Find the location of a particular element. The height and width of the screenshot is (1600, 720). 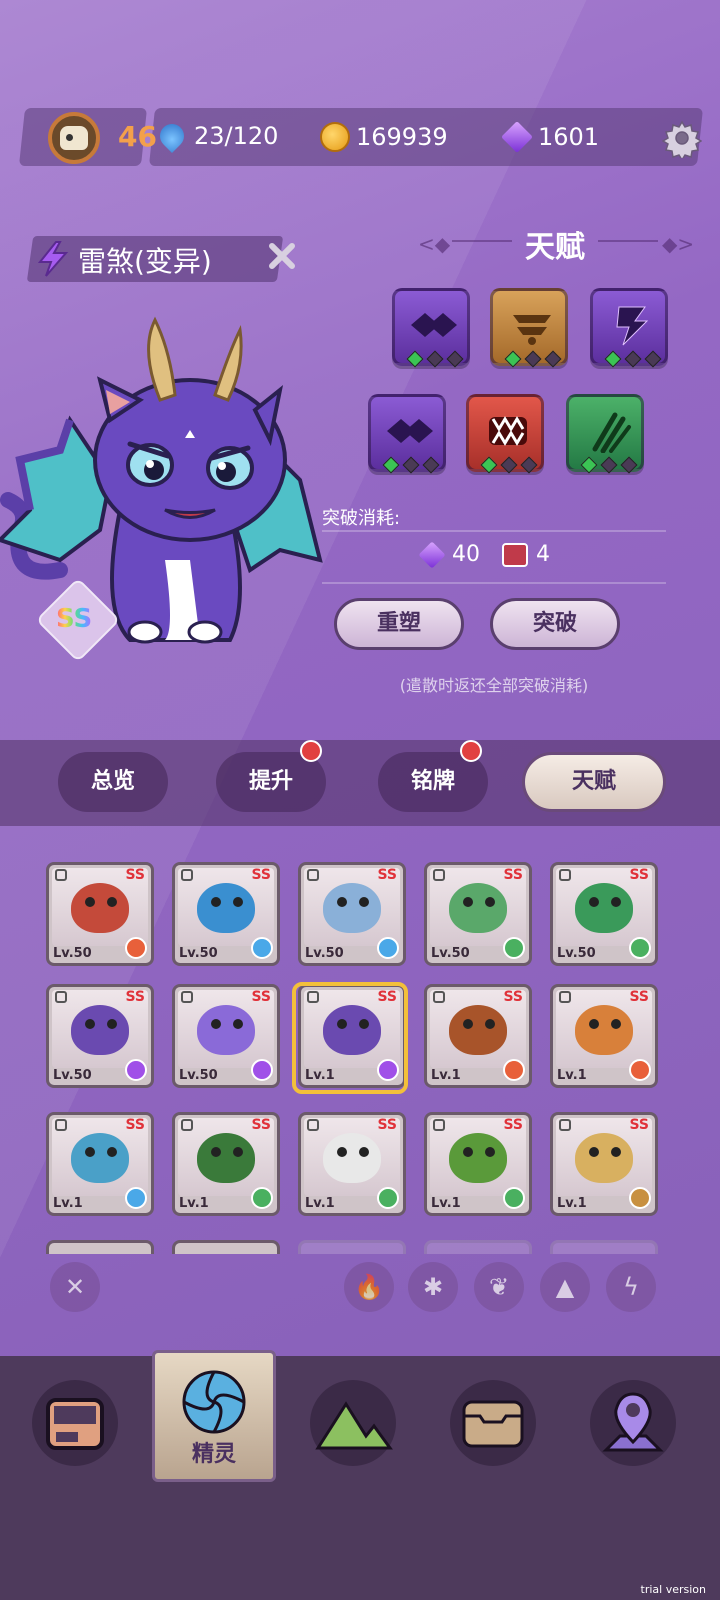

coin-counter: 169939 is located at coordinates (384, 137).